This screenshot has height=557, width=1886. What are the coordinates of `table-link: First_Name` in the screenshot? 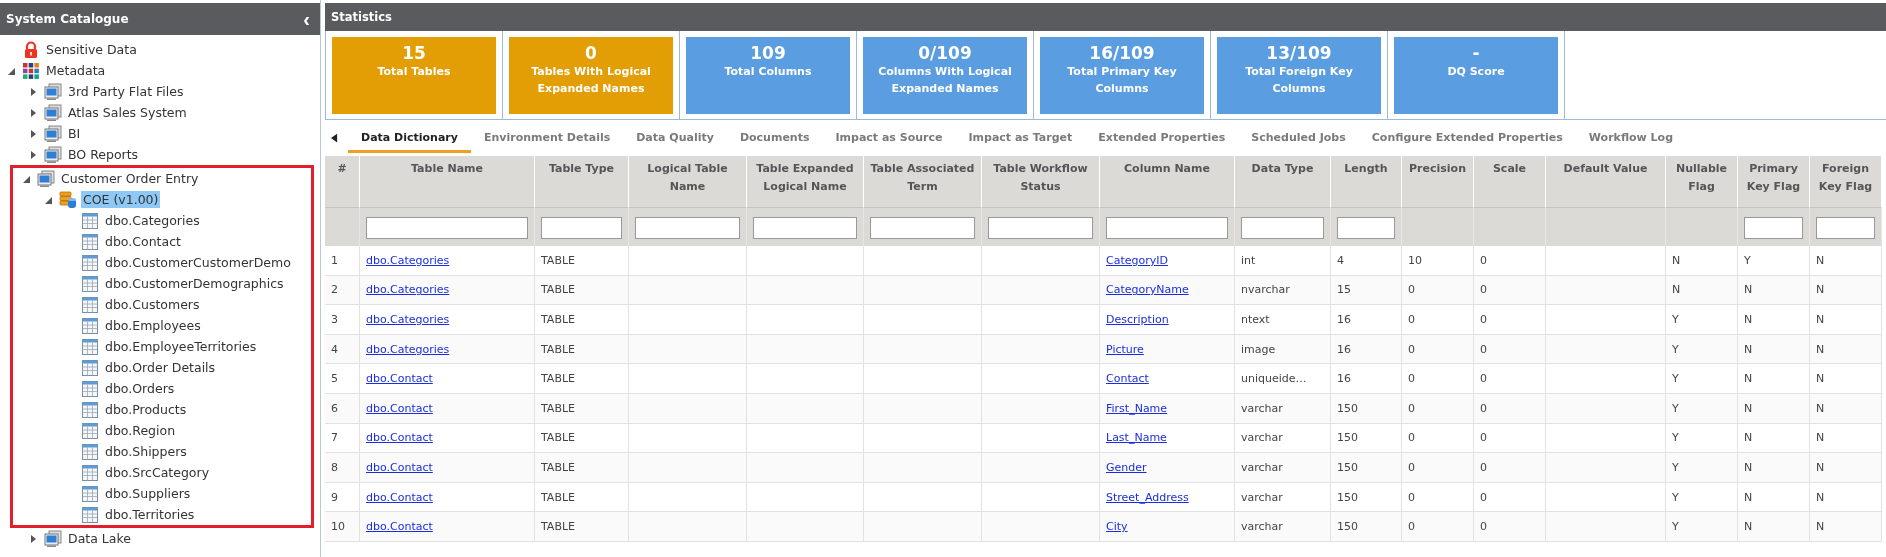 It's located at (1137, 408).